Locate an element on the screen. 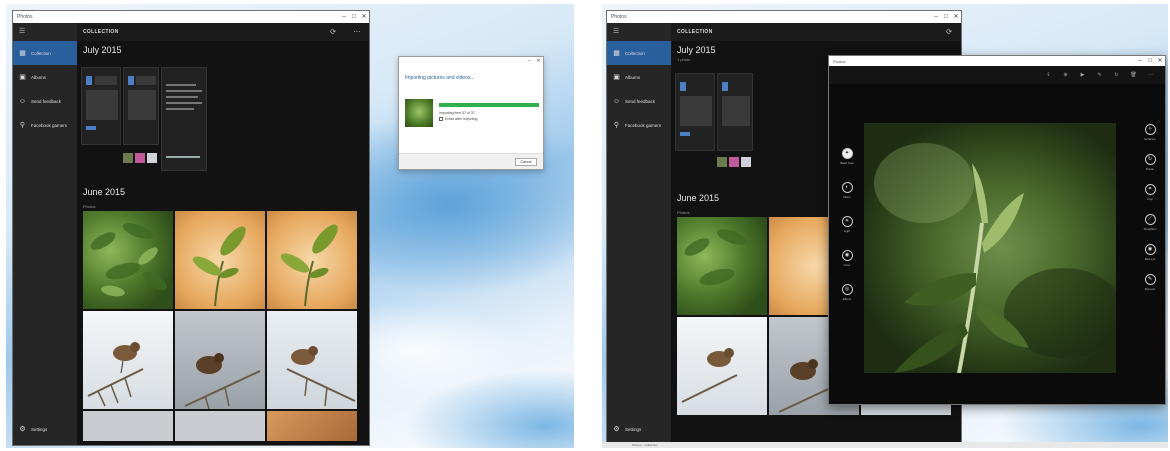 The image size is (1170, 451). content-header: COLLECTION ⟳ ⋯ is located at coordinates (223, 32).